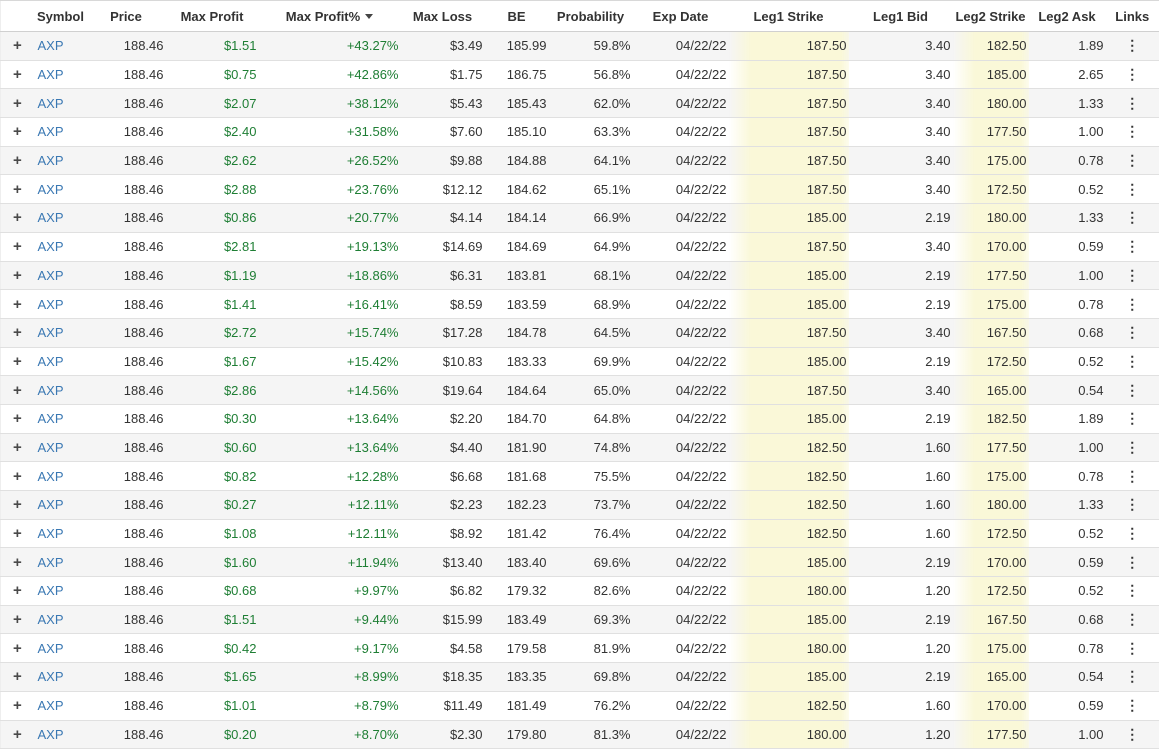  I want to click on column-header-exp_date: Exp Date, so click(680, 16).